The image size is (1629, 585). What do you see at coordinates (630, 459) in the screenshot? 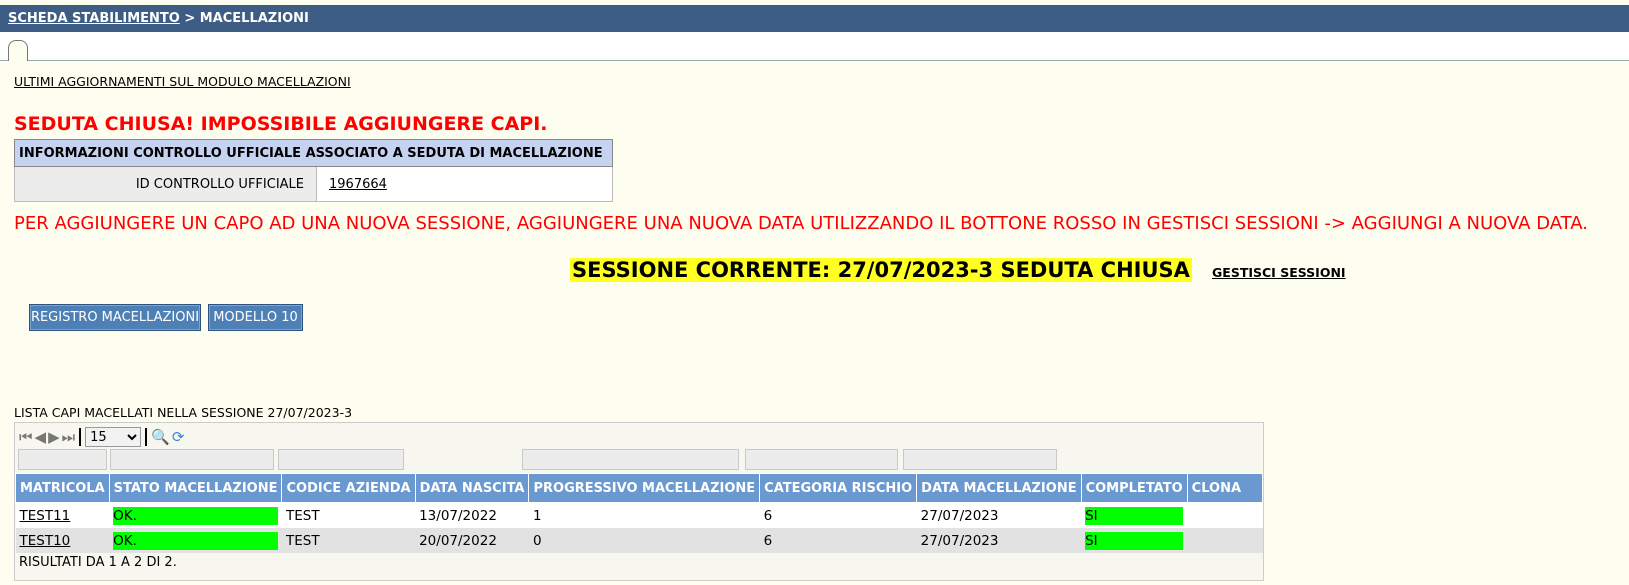
I see `filter-progressivo` at bounding box center [630, 459].